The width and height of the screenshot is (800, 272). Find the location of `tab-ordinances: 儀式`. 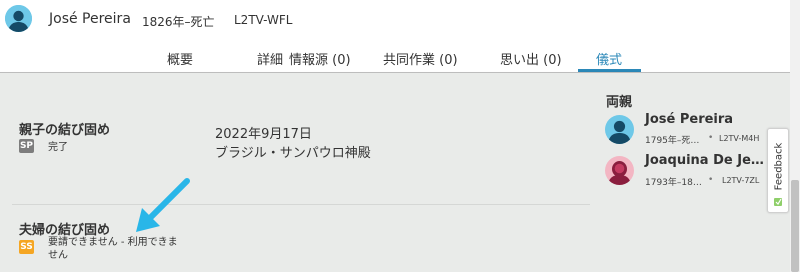

tab-ordinances: 儀式 is located at coordinates (609, 58).